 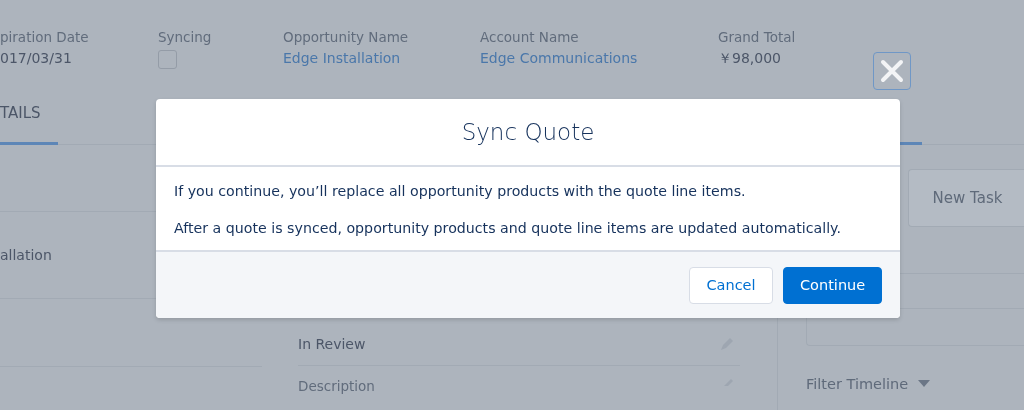 What do you see at coordinates (460, 191) in the screenshot?
I see `dialog-message: If you continue, you’ll replace all opportunity products with the quote line items.` at bounding box center [460, 191].